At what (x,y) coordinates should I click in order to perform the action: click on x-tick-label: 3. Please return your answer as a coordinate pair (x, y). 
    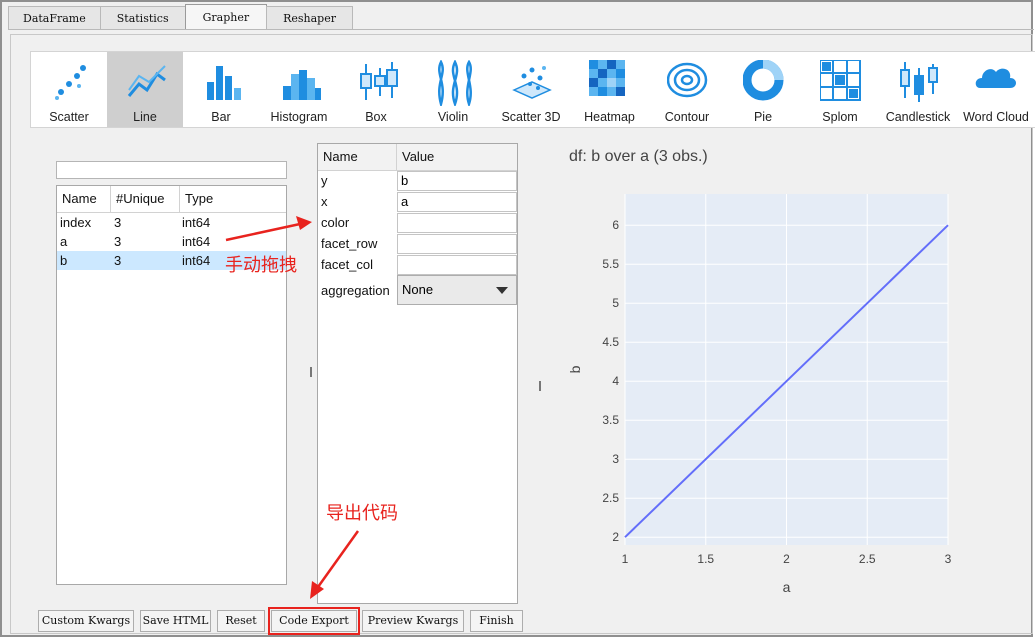
    Looking at the image, I should click on (948, 559).